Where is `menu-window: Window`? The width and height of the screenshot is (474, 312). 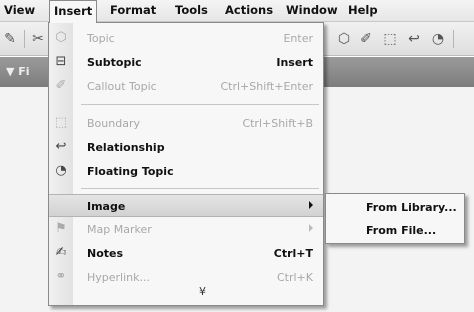 menu-window: Window is located at coordinates (312, 11).